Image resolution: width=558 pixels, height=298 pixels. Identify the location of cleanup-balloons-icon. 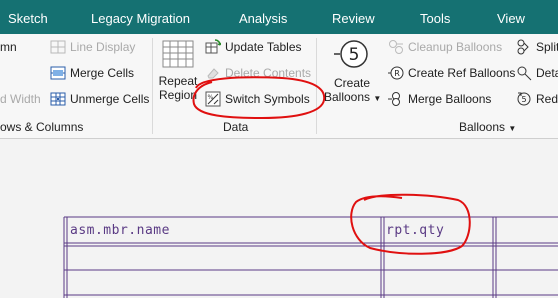
(396, 47).